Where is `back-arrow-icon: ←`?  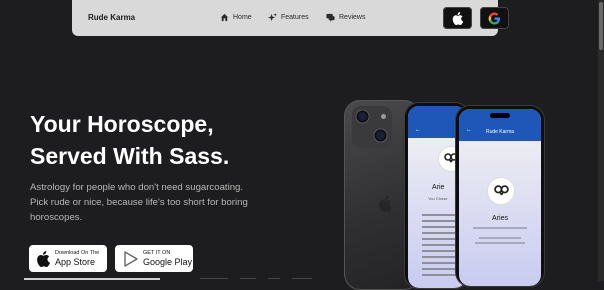
back-arrow-icon: ← is located at coordinates (418, 130).